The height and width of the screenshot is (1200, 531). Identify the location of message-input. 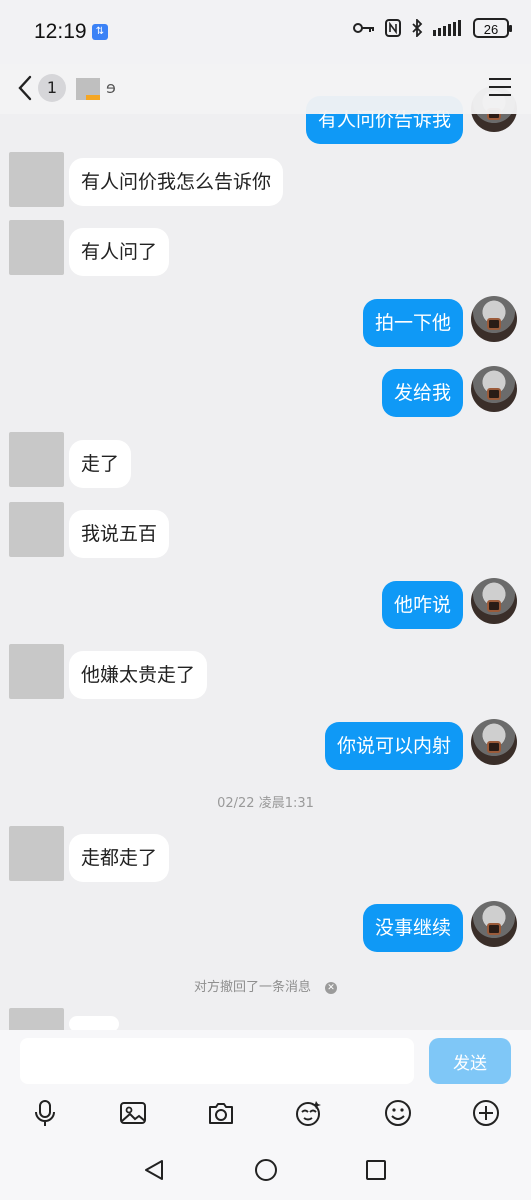
(217, 1061).